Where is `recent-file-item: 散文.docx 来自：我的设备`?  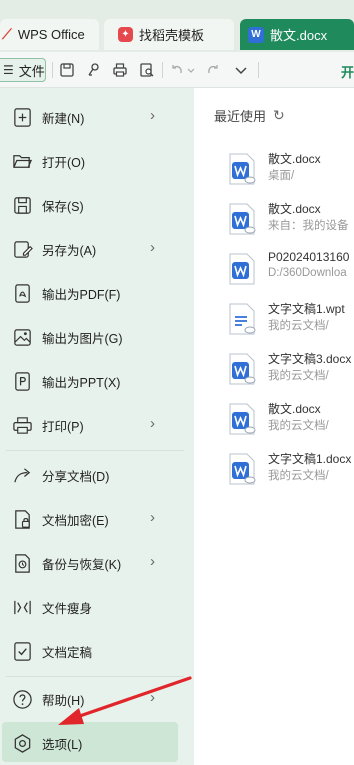
recent-file-item: 散文.docx 来自：我的设备 is located at coordinates (290, 222).